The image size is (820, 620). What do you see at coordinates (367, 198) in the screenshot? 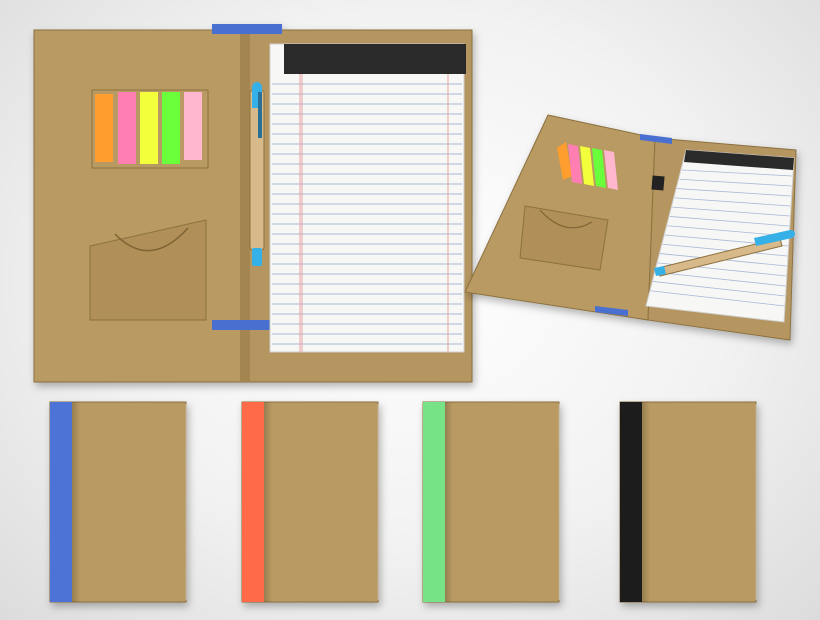
I see `legal-notepad` at bounding box center [367, 198].